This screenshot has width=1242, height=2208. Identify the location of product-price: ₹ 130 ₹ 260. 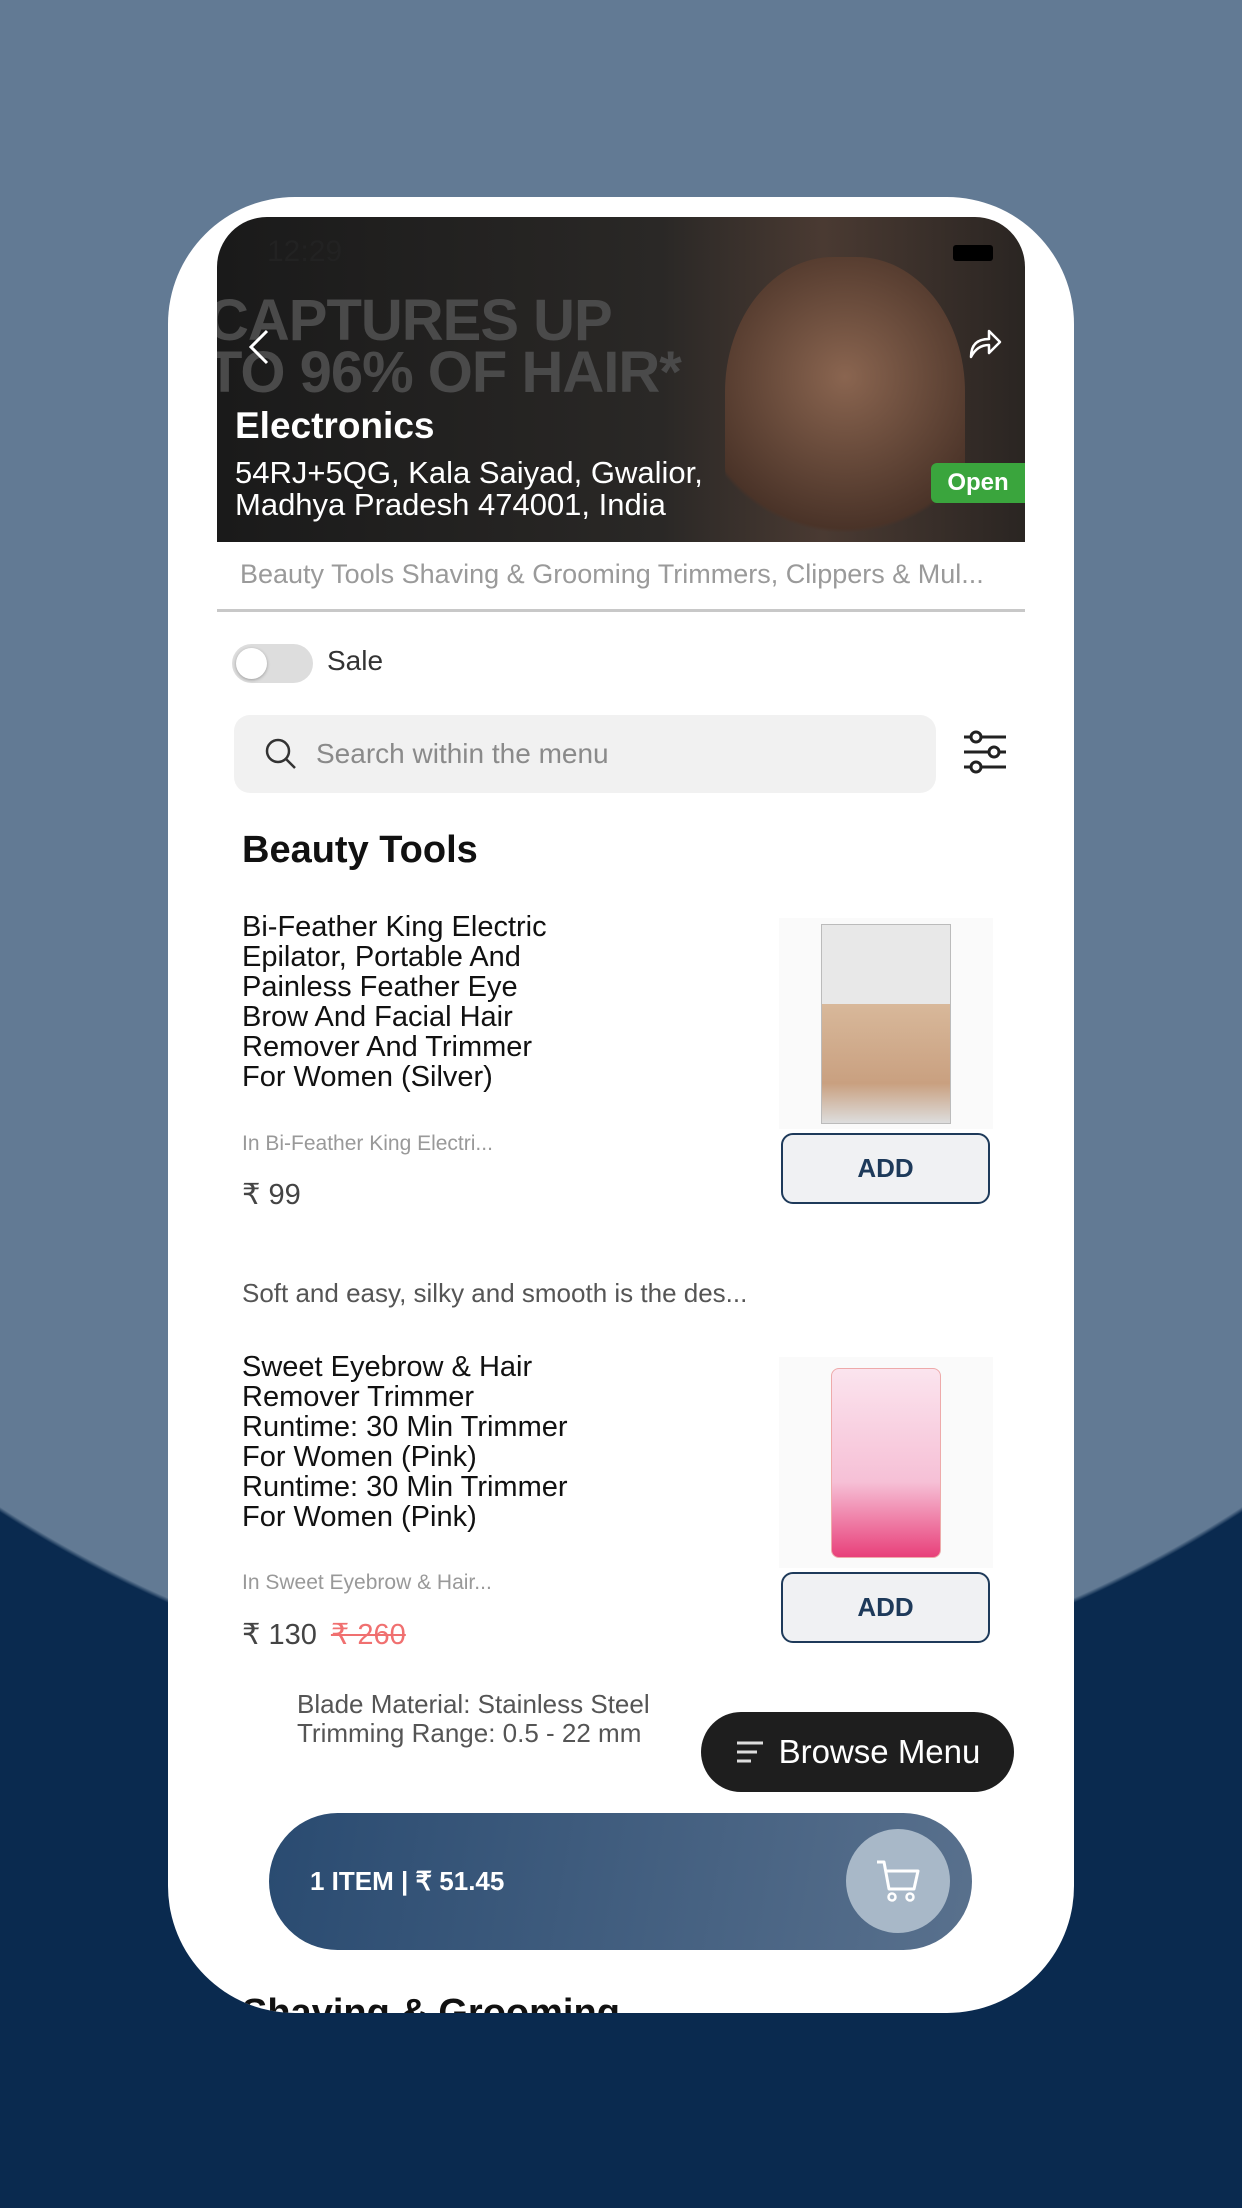
(324, 1634).